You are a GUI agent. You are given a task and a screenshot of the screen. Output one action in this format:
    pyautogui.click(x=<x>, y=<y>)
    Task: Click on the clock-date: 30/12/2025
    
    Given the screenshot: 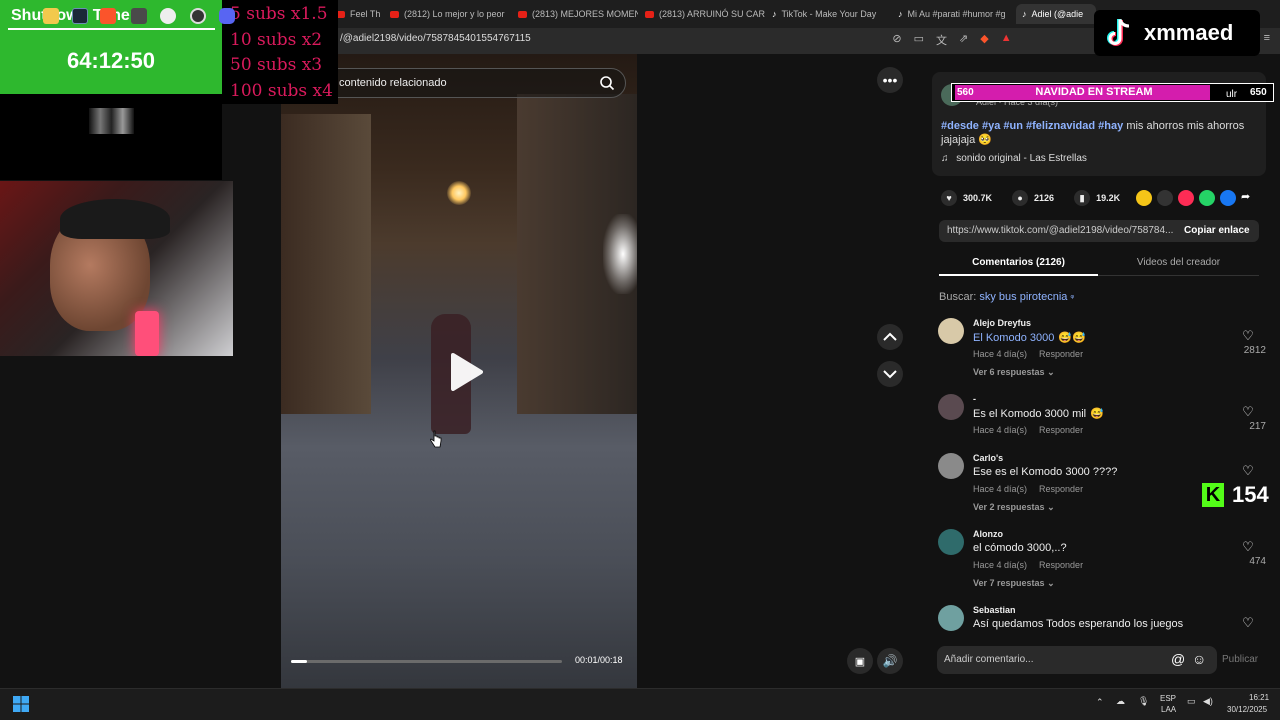 What is the action you would take?
    pyautogui.click(x=1247, y=709)
    